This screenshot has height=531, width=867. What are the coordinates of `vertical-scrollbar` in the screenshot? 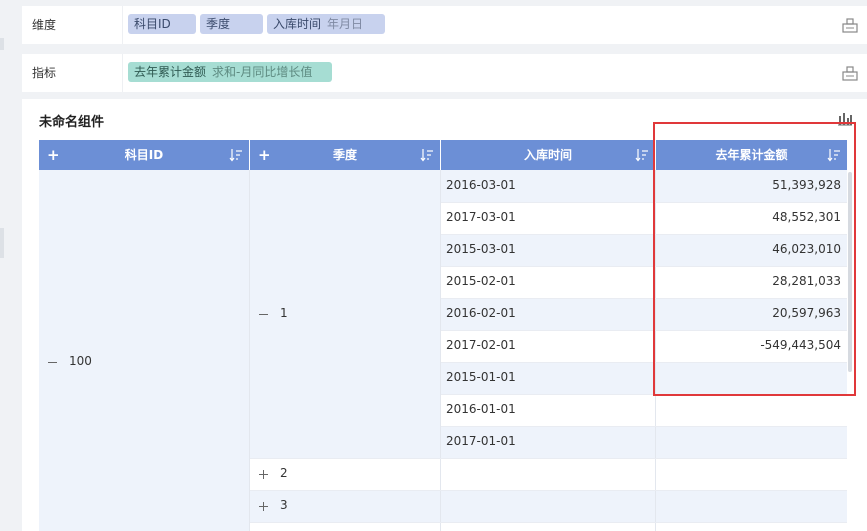 It's located at (850, 272).